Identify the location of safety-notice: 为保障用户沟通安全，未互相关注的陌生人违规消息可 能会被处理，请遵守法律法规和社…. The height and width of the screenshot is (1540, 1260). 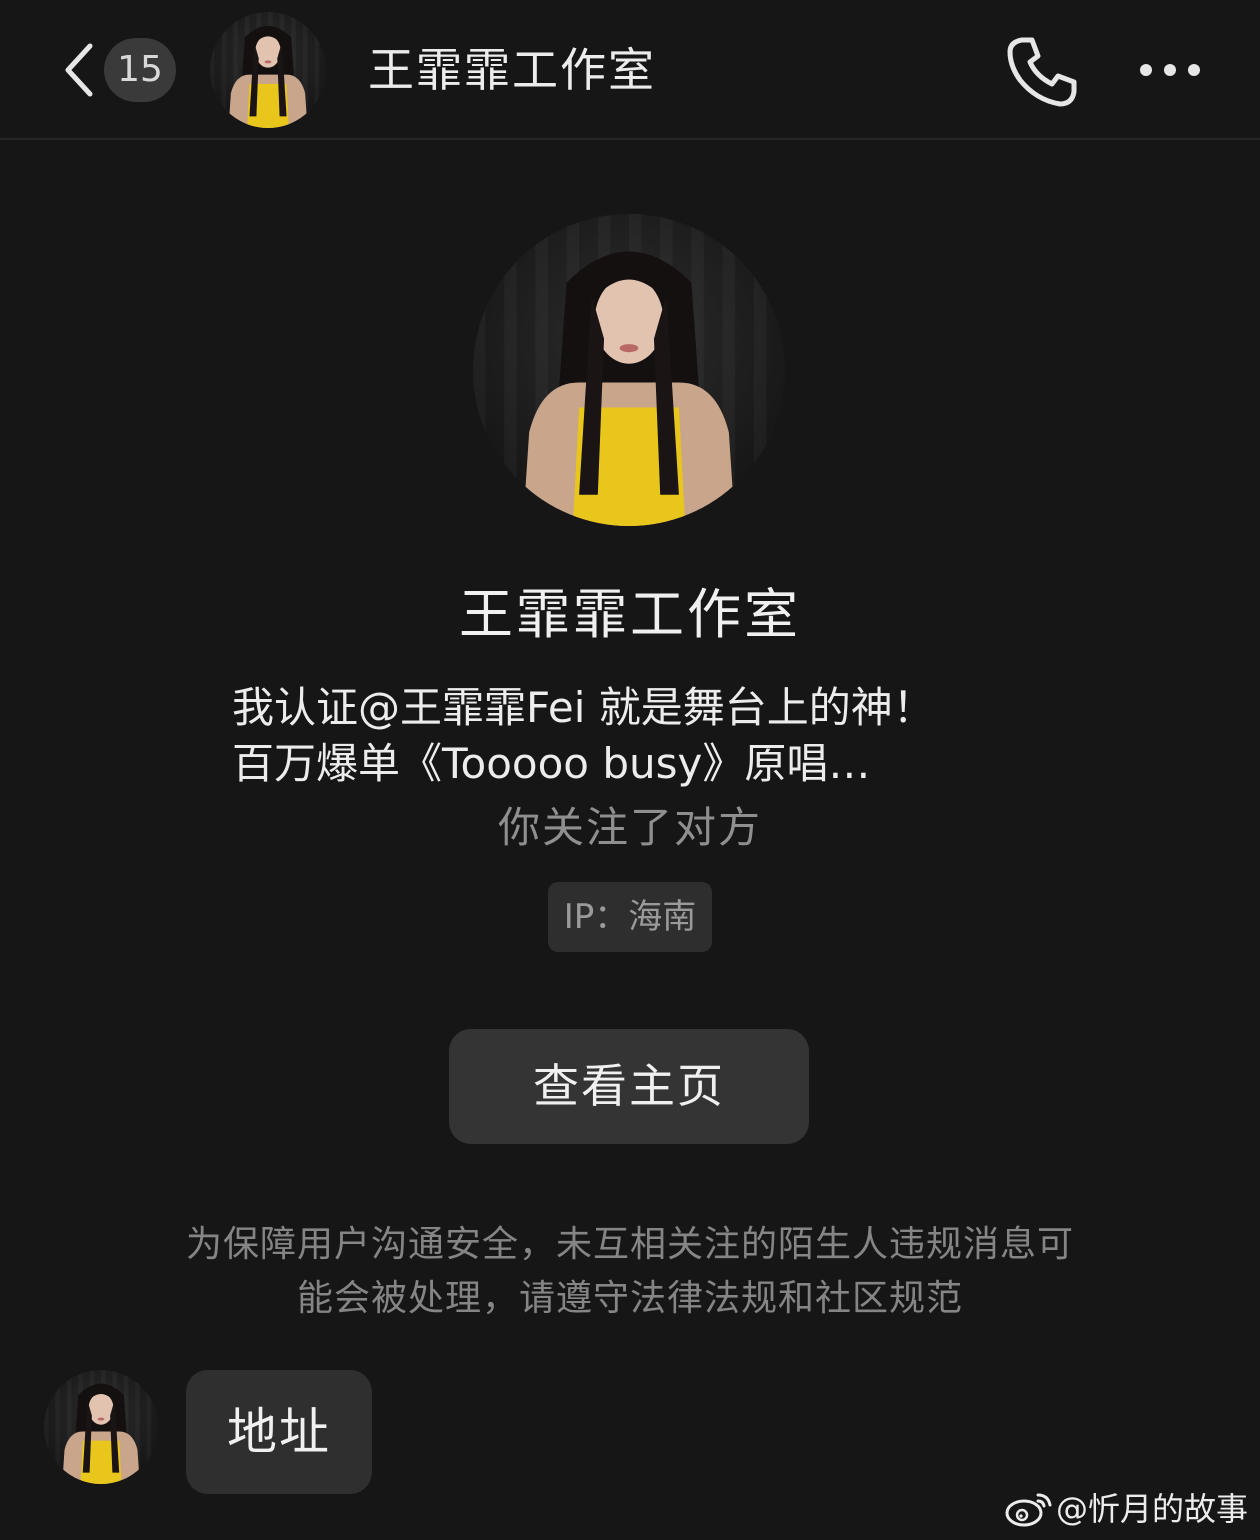
(630, 1272).